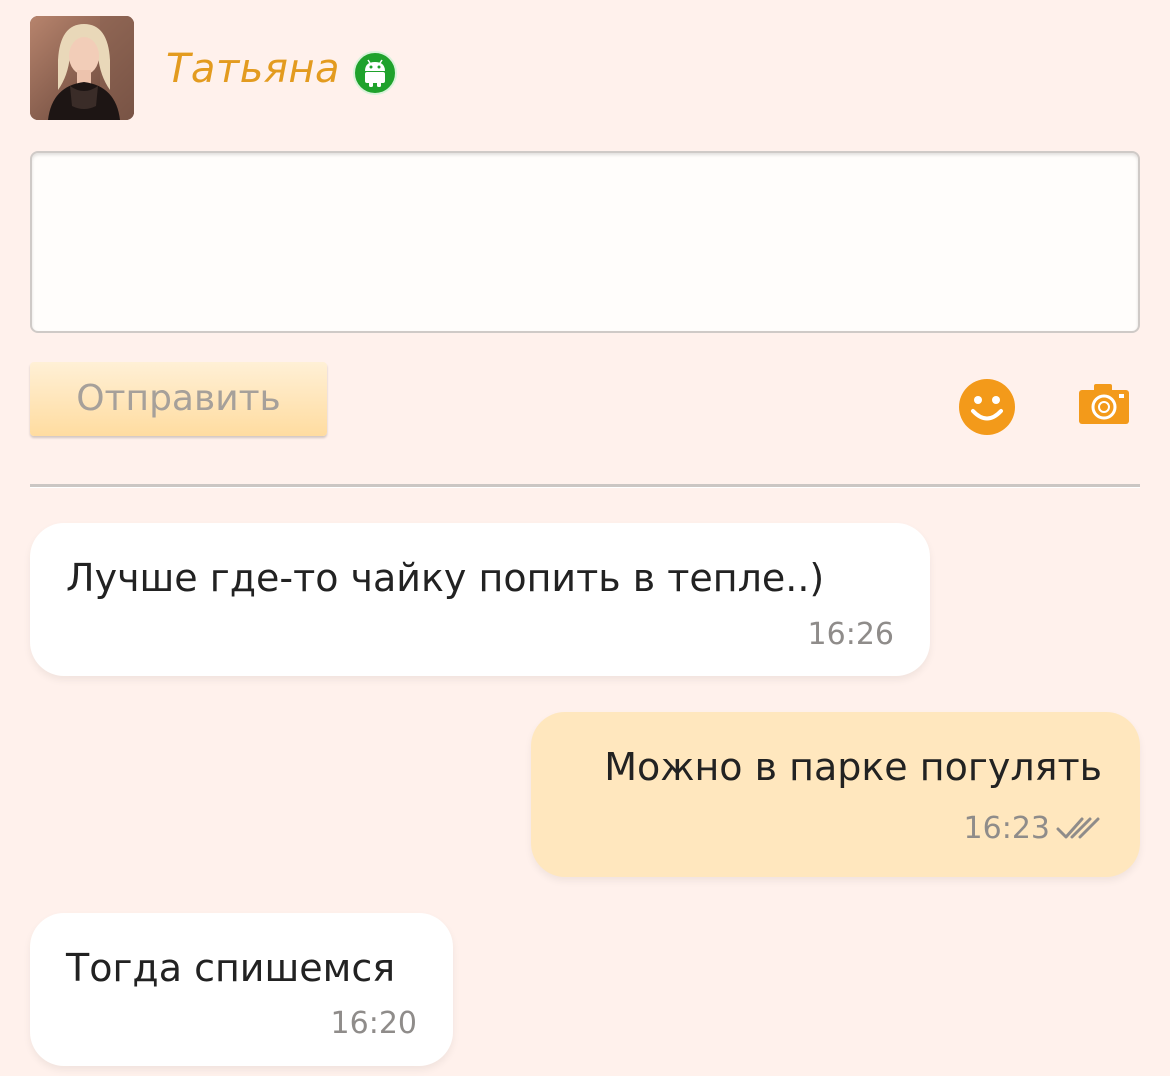  What do you see at coordinates (231, 968) in the screenshot?
I see `message-text: Тогда спишемся` at bounding box center [231, 968].